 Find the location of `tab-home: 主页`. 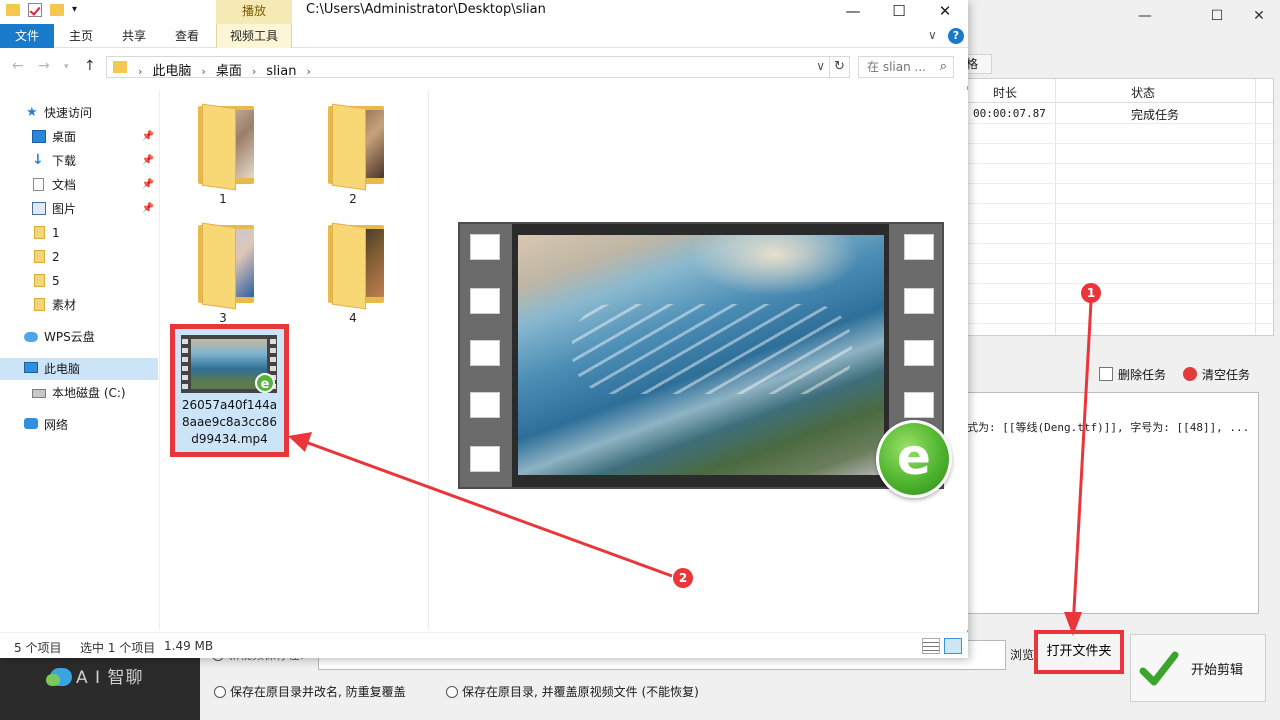

tab-home: 主页 is located at coordinates (81, 36).